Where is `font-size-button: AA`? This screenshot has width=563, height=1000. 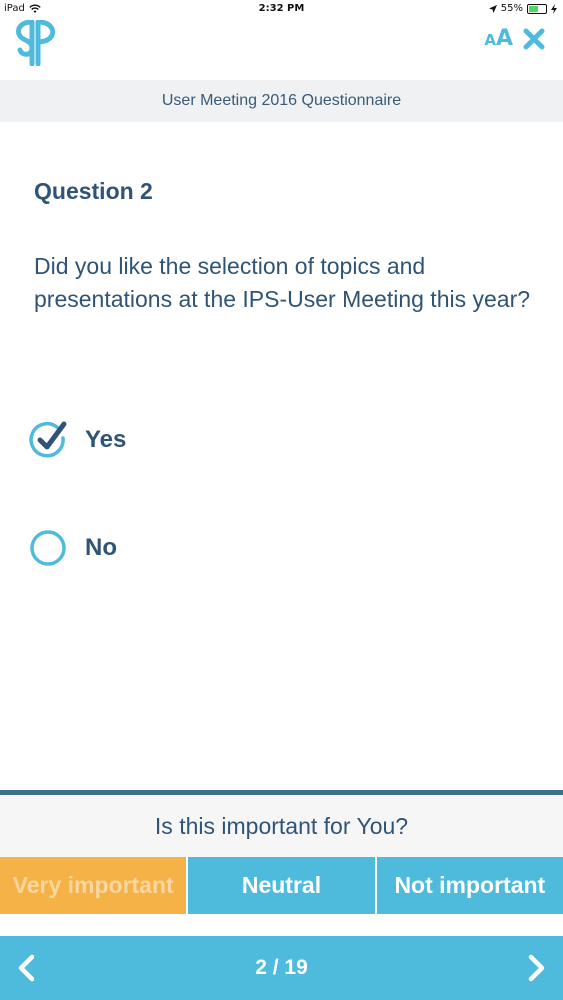 font-size-button: AA is located at coordinates (498, 39).